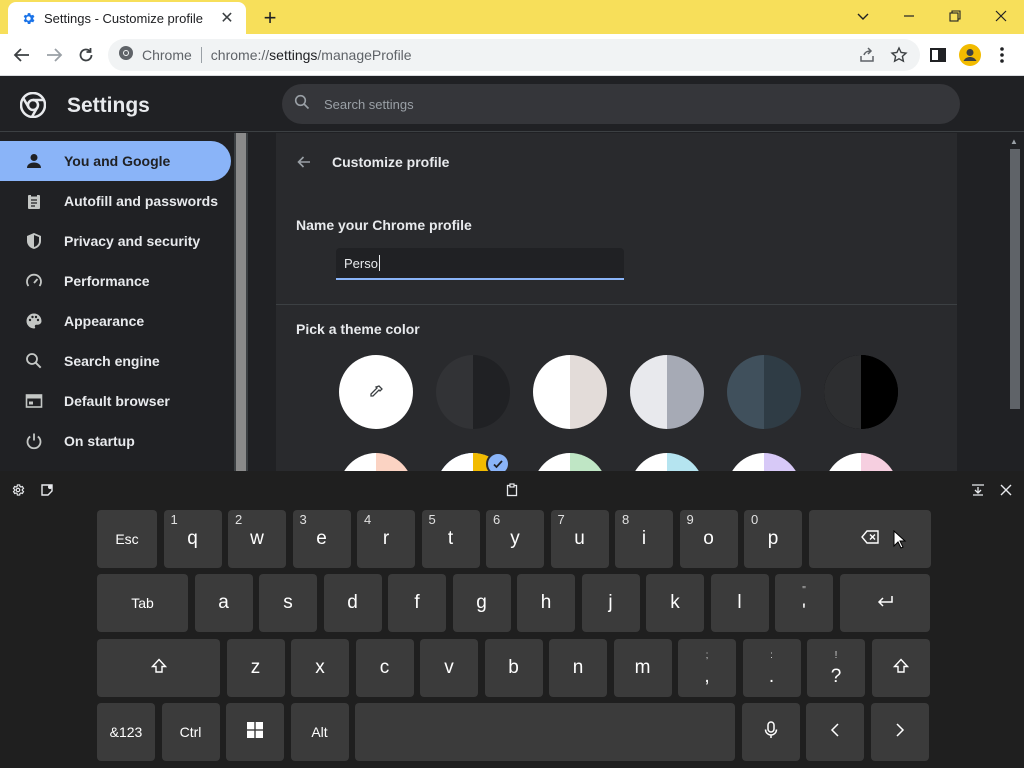  I want to click on windows-key, so click(255, 732).